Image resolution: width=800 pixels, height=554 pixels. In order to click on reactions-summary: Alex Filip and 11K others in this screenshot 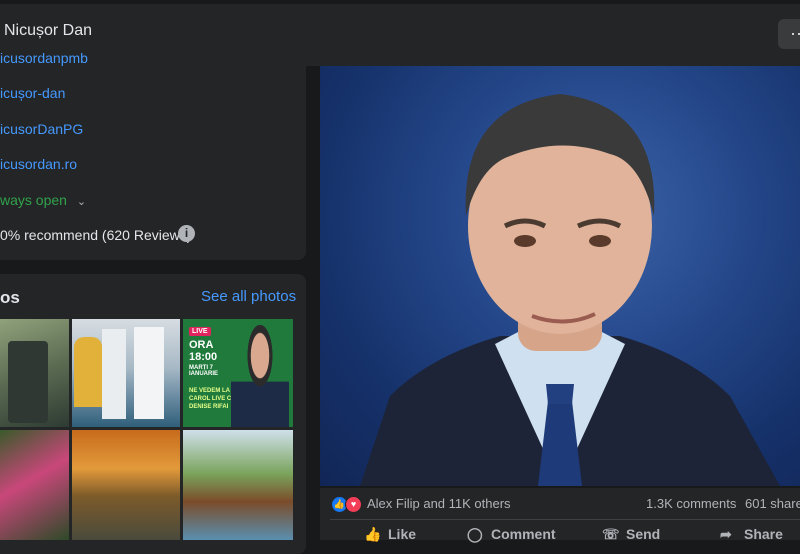, I will do `click(439, 503)`.